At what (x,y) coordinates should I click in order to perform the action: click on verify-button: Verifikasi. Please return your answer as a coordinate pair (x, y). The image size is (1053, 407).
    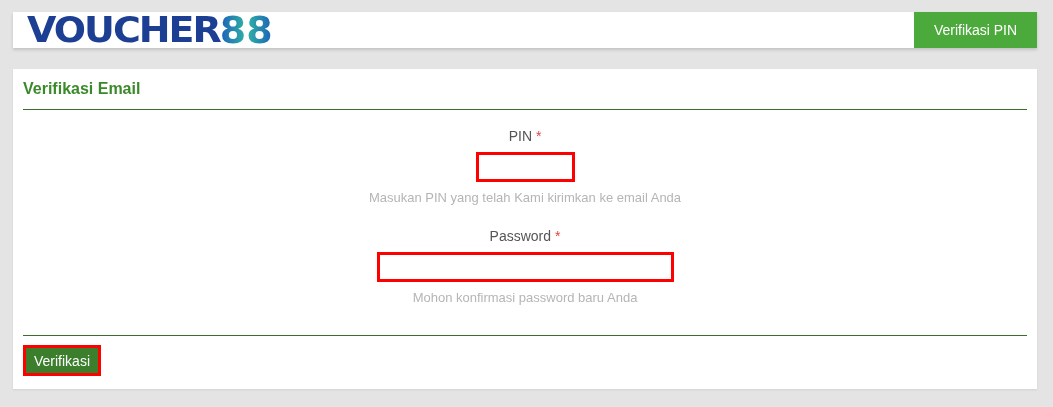
    Looking at the image, I should click on (62, 360).